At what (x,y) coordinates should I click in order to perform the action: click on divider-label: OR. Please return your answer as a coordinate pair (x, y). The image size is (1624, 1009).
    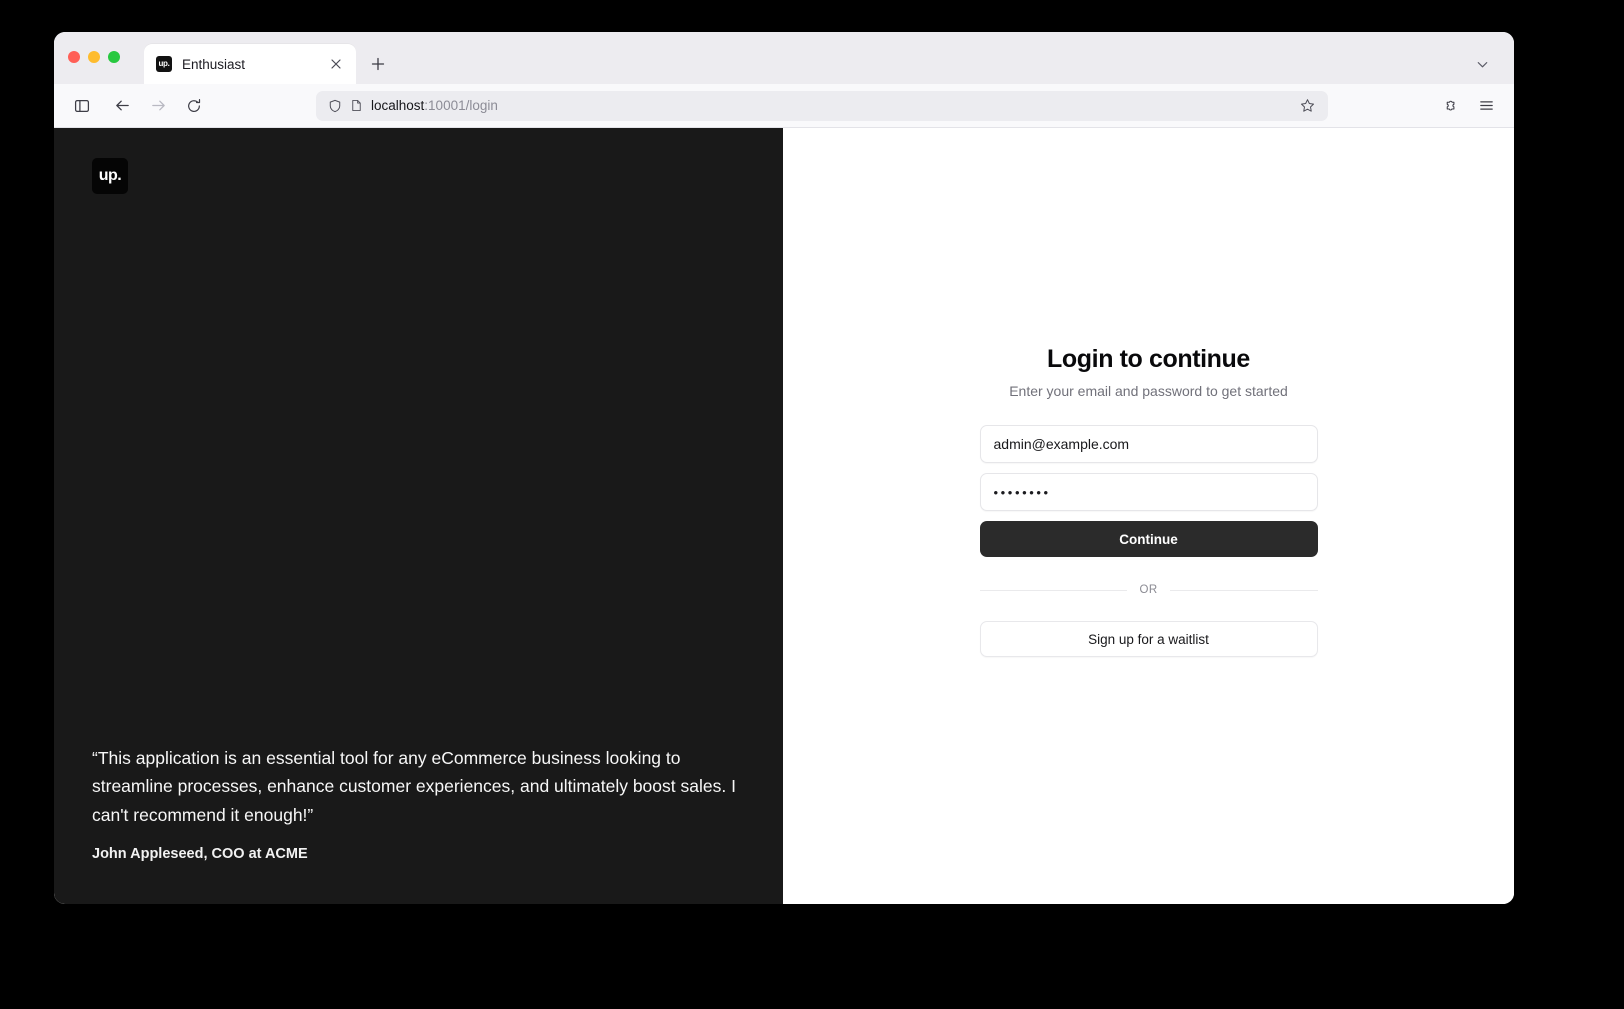
    Looking at the image, I should click on (1148, 590).